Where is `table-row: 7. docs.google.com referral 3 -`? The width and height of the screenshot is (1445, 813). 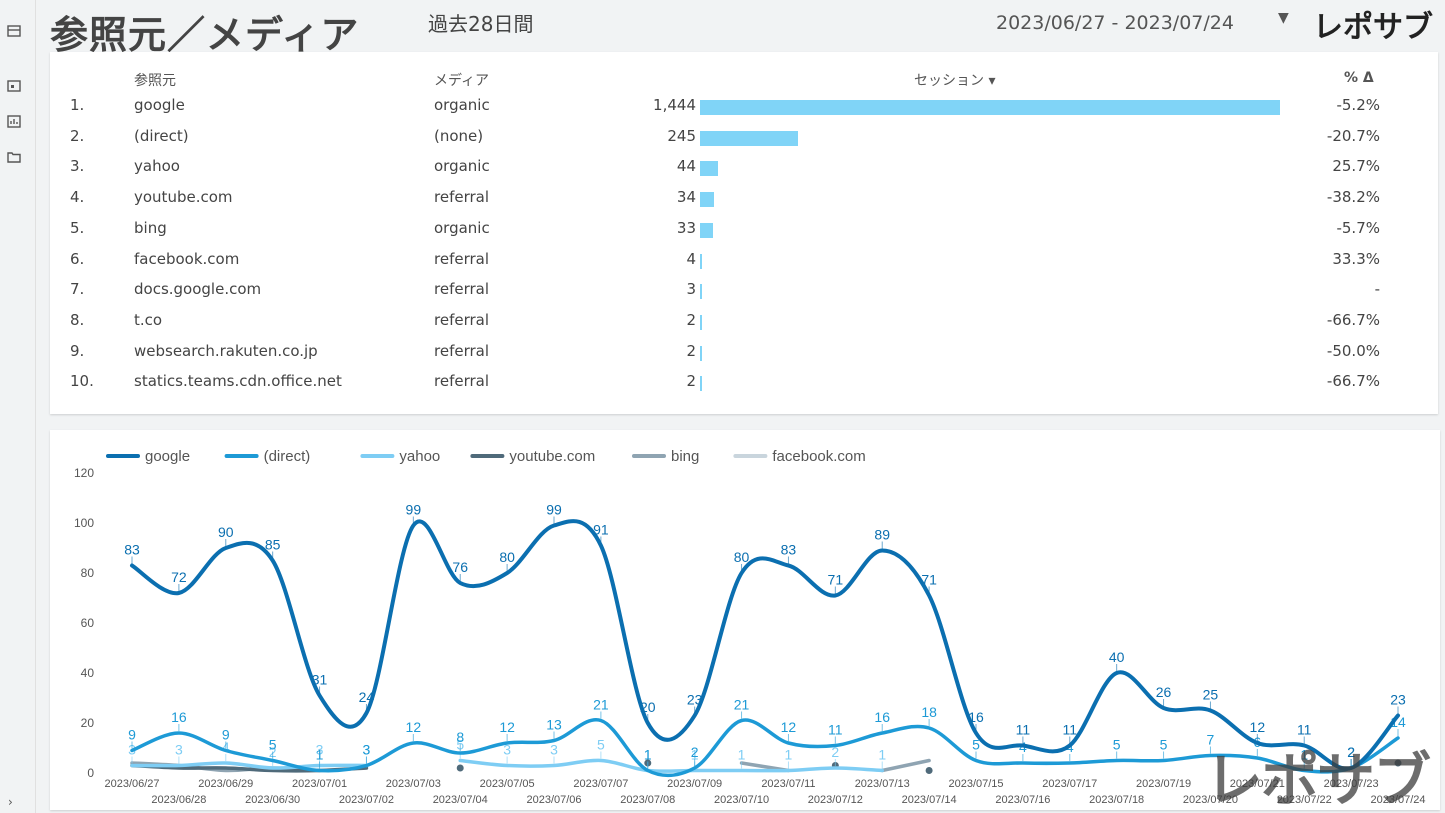 table-row: 7. docs.google.com referral 3 - is located at coordinates (744, 295).